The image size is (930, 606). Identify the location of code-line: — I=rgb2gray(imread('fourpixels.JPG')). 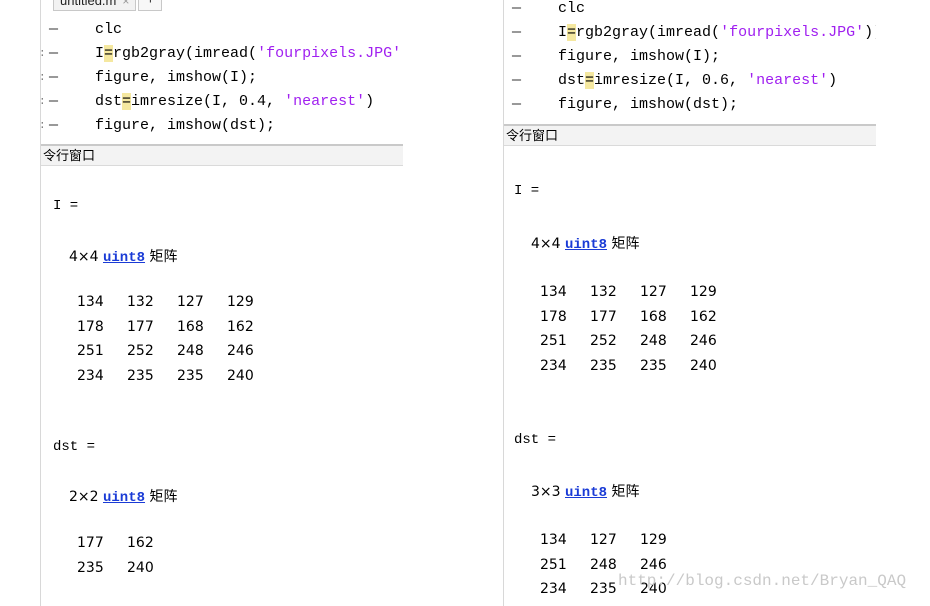
(690, 33).